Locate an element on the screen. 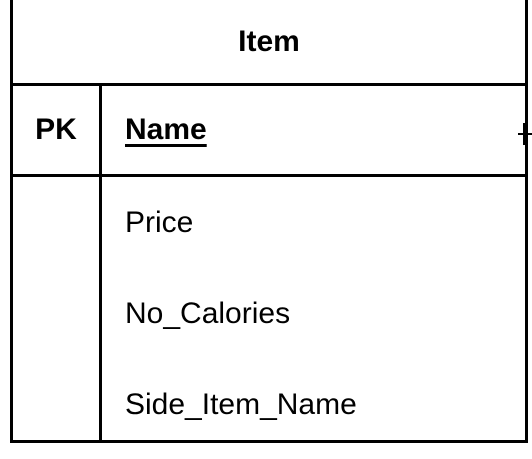 This screenshot has width=532, height=459. attribute-side-item-name: Side_Item_Name is located at coordinates (241, 404).